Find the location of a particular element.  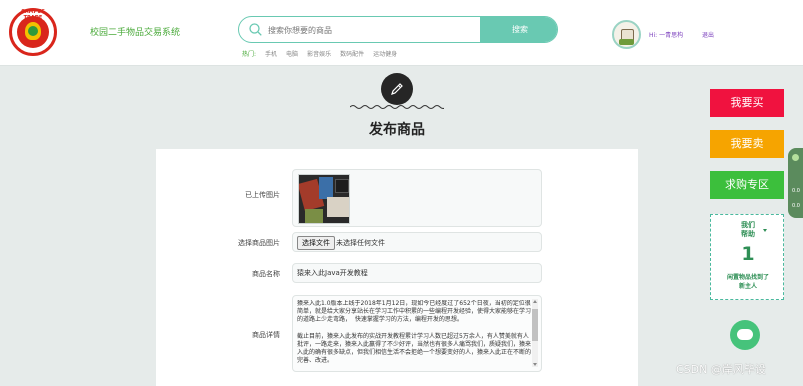

scroll-thumb is located at coordinates (535, 325).